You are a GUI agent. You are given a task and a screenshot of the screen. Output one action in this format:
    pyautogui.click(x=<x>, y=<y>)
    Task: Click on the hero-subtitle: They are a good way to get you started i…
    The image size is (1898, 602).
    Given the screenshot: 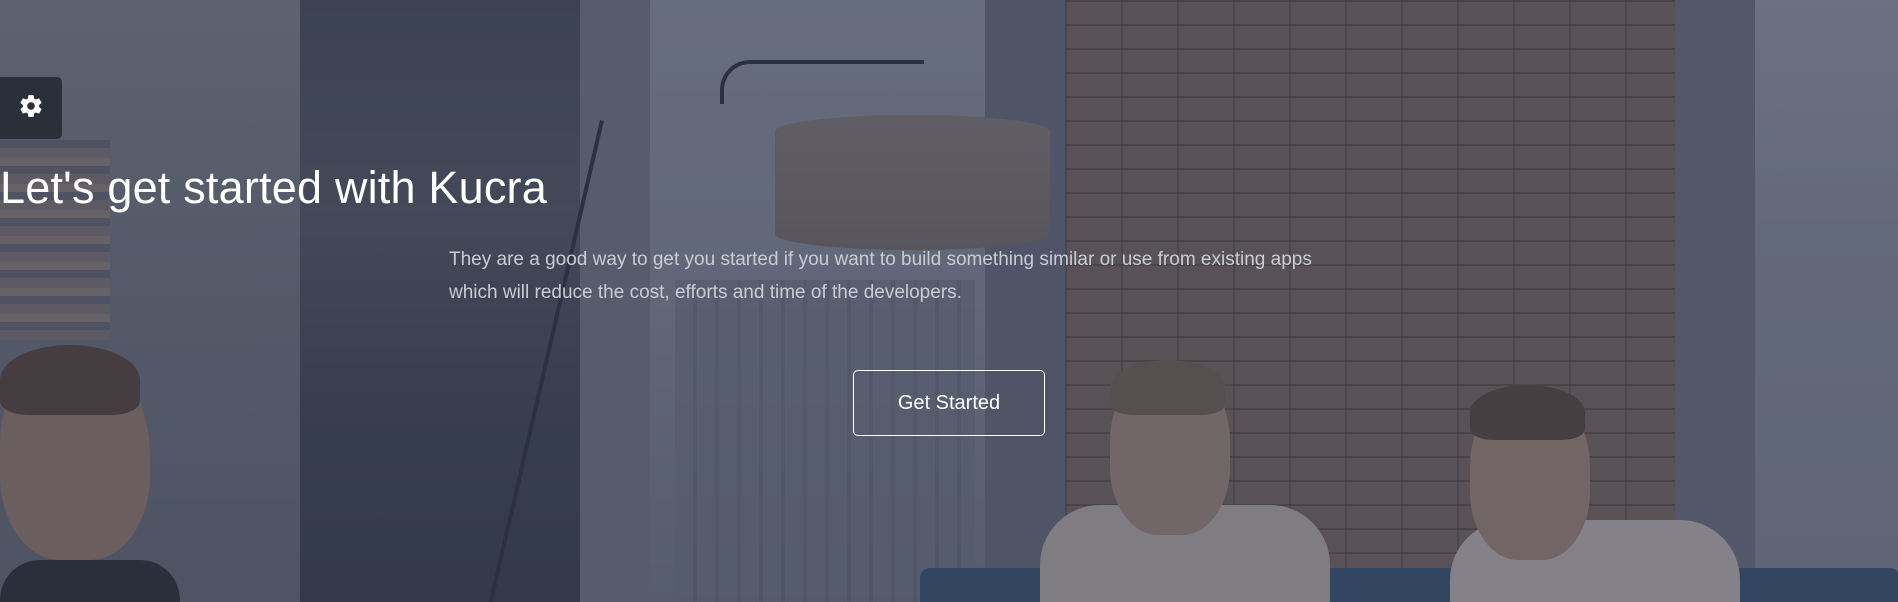 What is the action you would take?
    pyautogui.click(x=949, y=276)
    